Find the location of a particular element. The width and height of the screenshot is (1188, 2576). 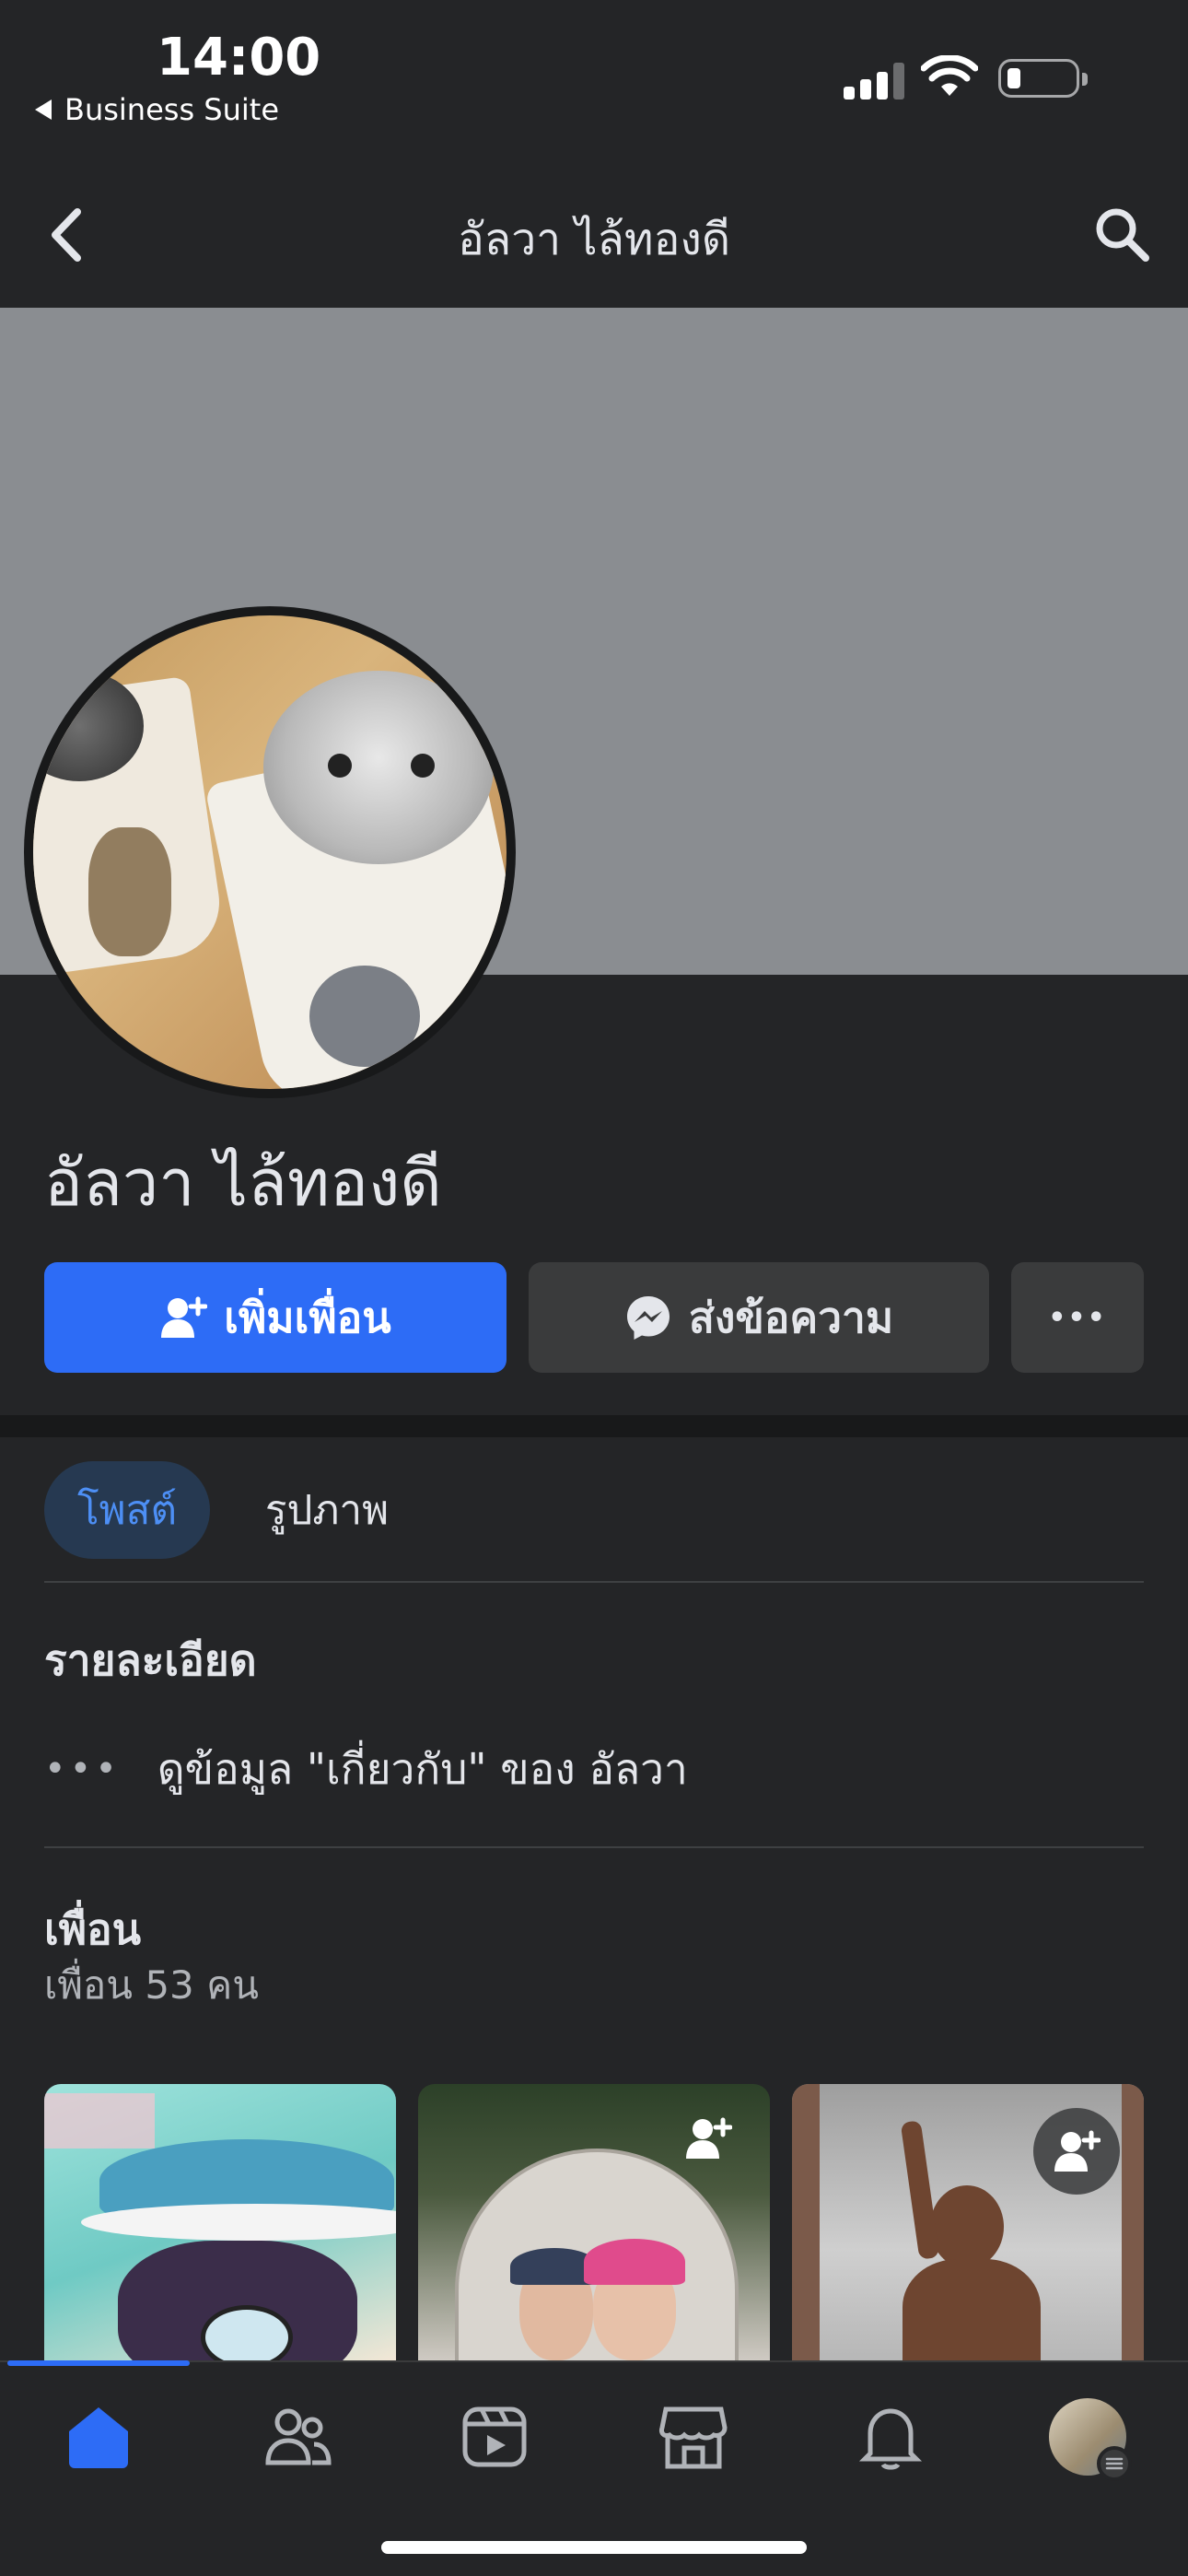

search-icon is located at coordinates (1121, 234).